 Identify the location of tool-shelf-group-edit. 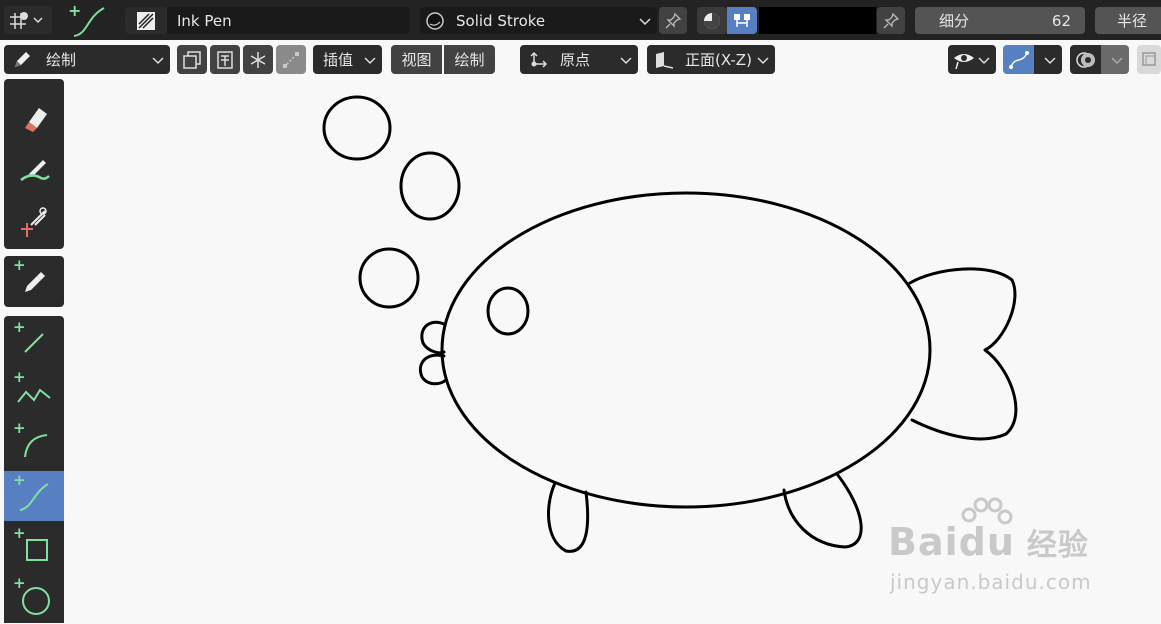
(34, 164).